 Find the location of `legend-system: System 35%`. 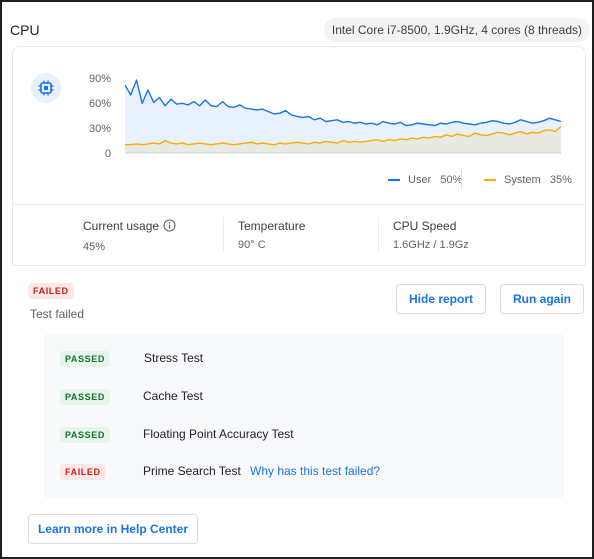

legend-system: System 35% is located at coordinates (528, 180).